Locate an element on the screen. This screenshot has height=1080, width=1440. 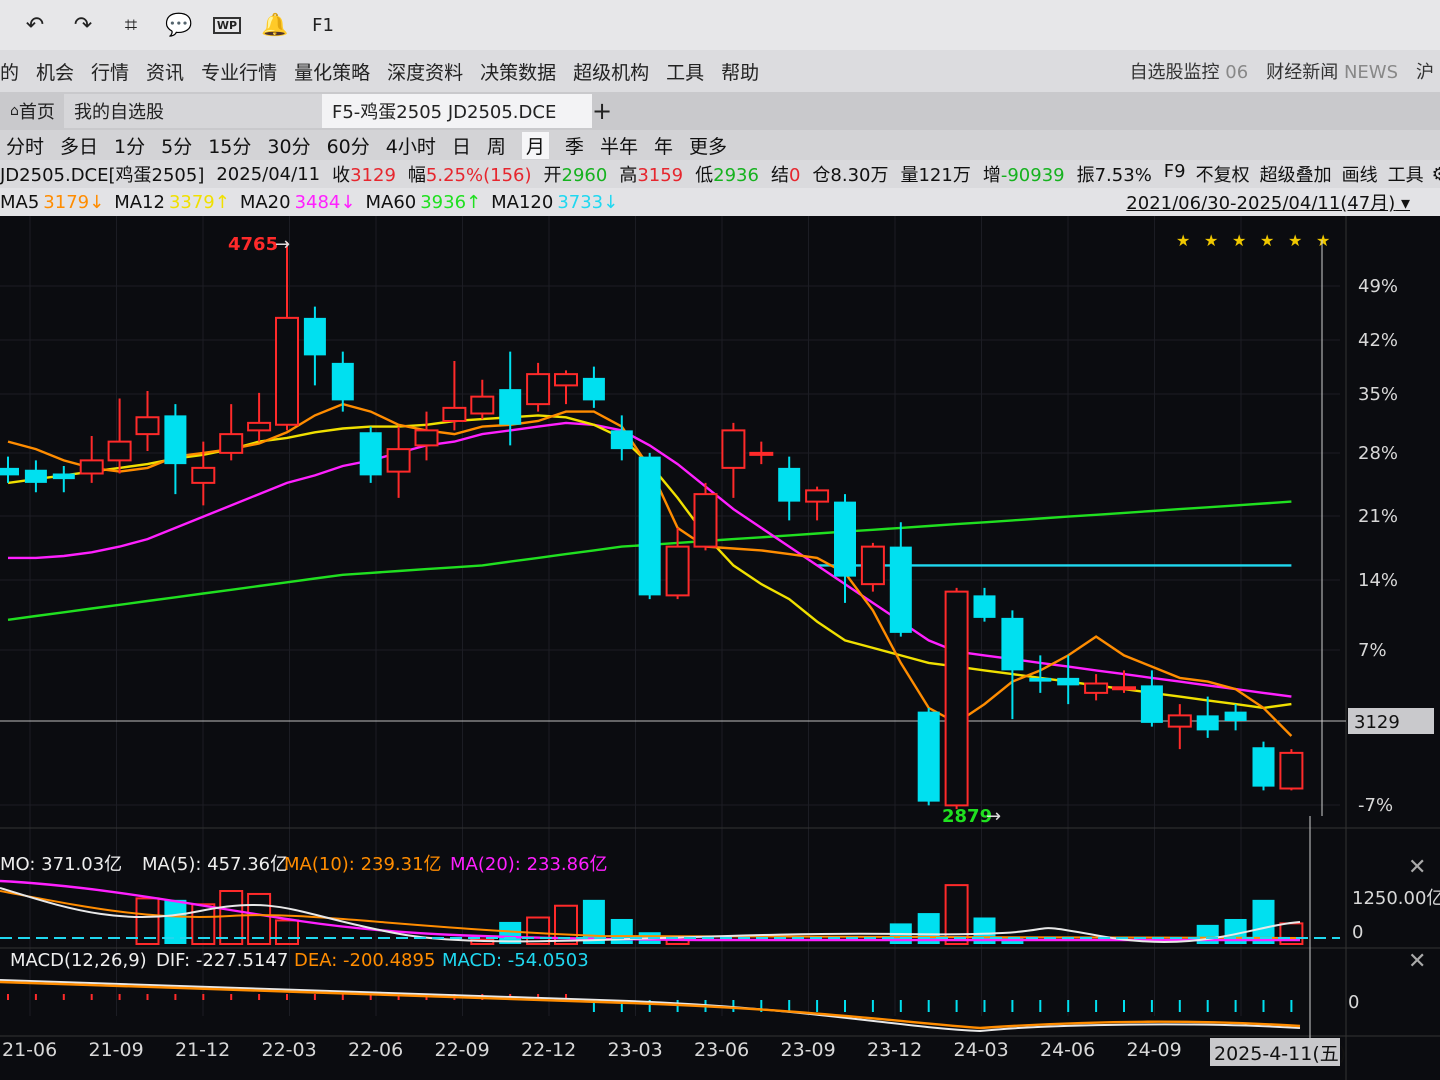
date-range-selector: 2021/06/30-2025/04/11(47月) ▾ is located at coordinates (1268, 202).